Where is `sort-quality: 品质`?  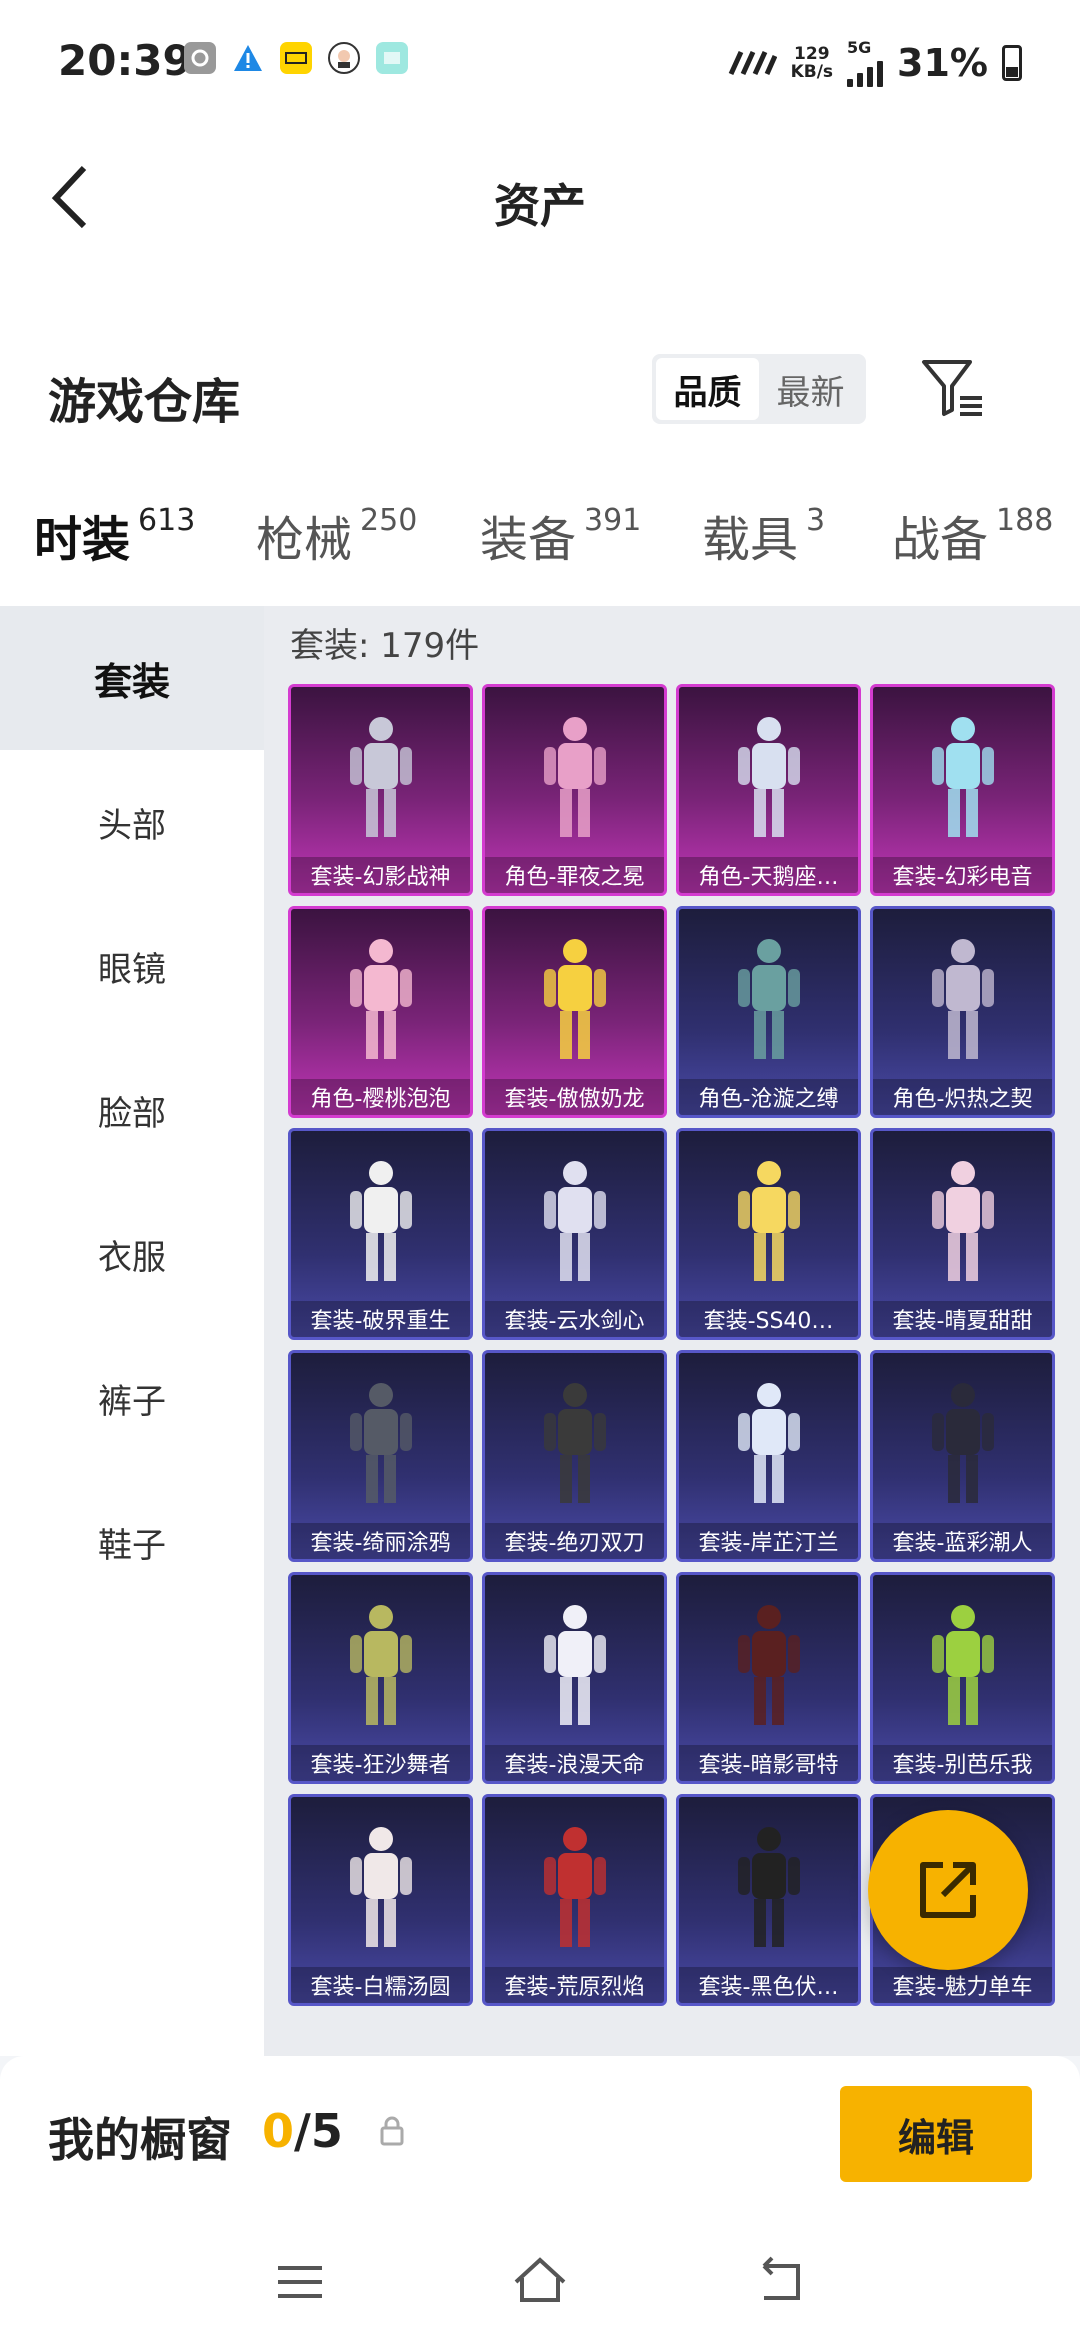 sort-quality: 品质 is located at coordinates (707, 389).